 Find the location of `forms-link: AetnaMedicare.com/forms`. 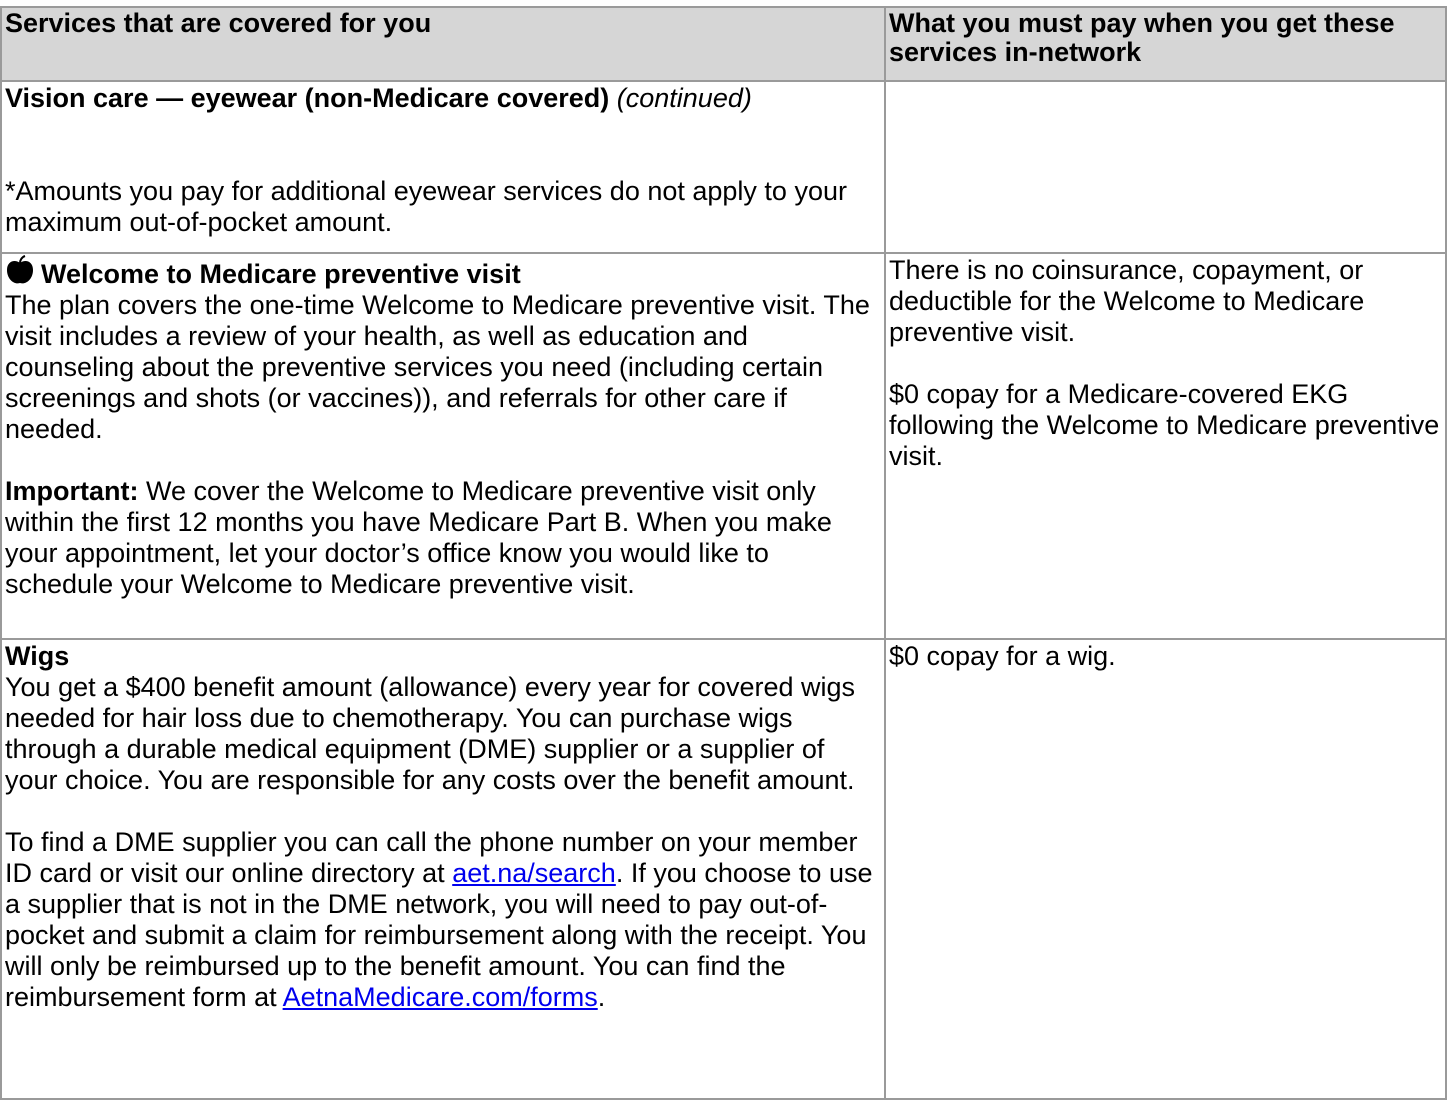

forms-link: AetnaMedicare.com/forms is located at coordinates (440, 997).